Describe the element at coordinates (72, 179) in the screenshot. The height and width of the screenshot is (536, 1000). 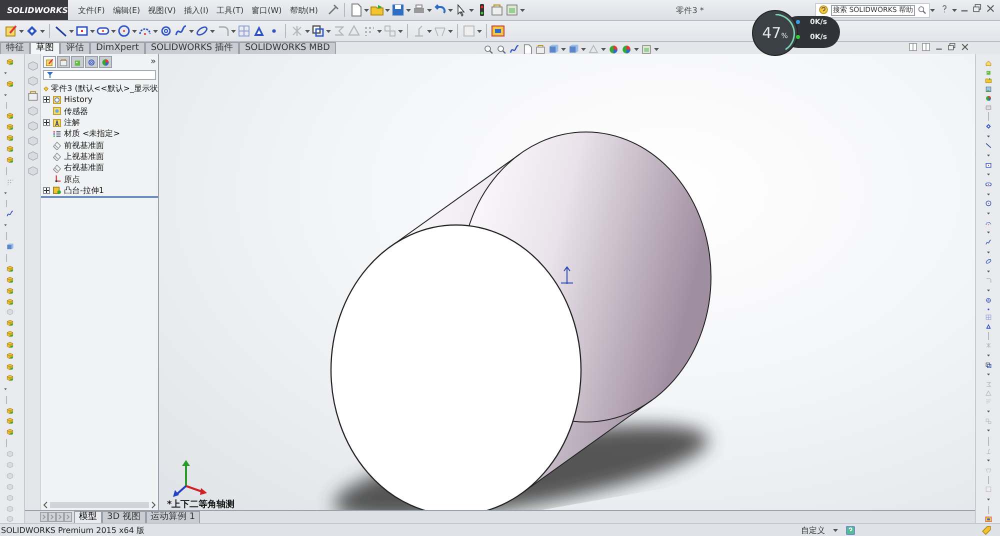
I see `tree-item: 原点` at that location.